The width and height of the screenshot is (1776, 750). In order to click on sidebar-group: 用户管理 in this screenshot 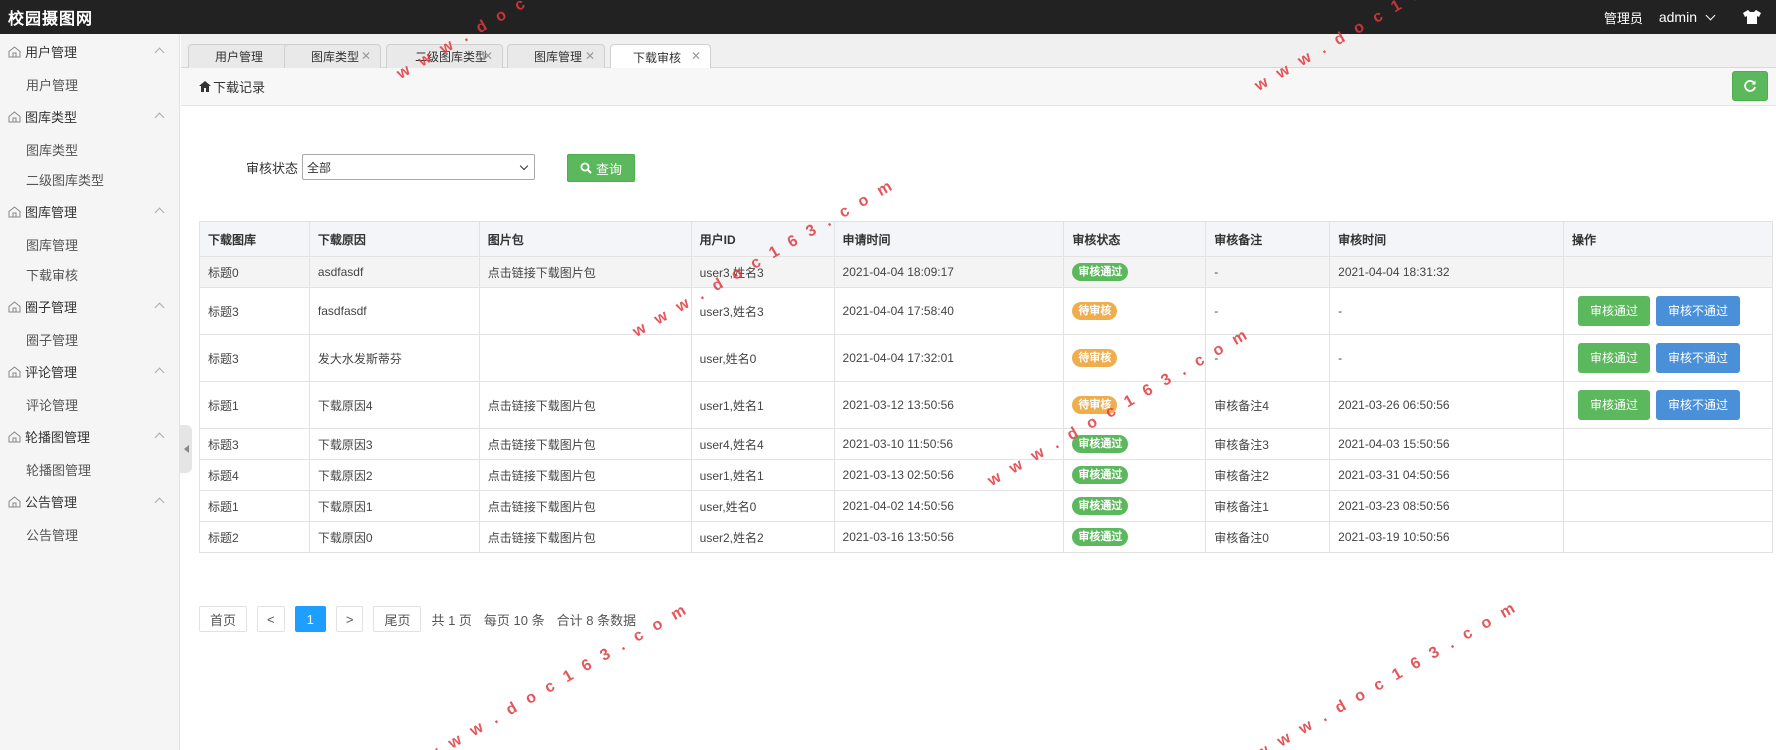, I will do `click(89, 51)`.